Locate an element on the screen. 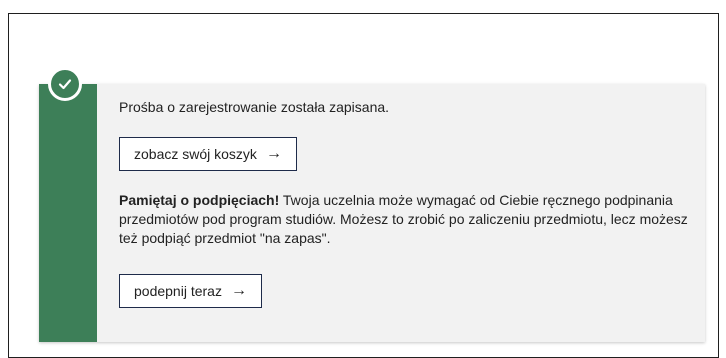 This screenshot has height=358, width=726. check-circle-icon is located at coordinates (65, 84).